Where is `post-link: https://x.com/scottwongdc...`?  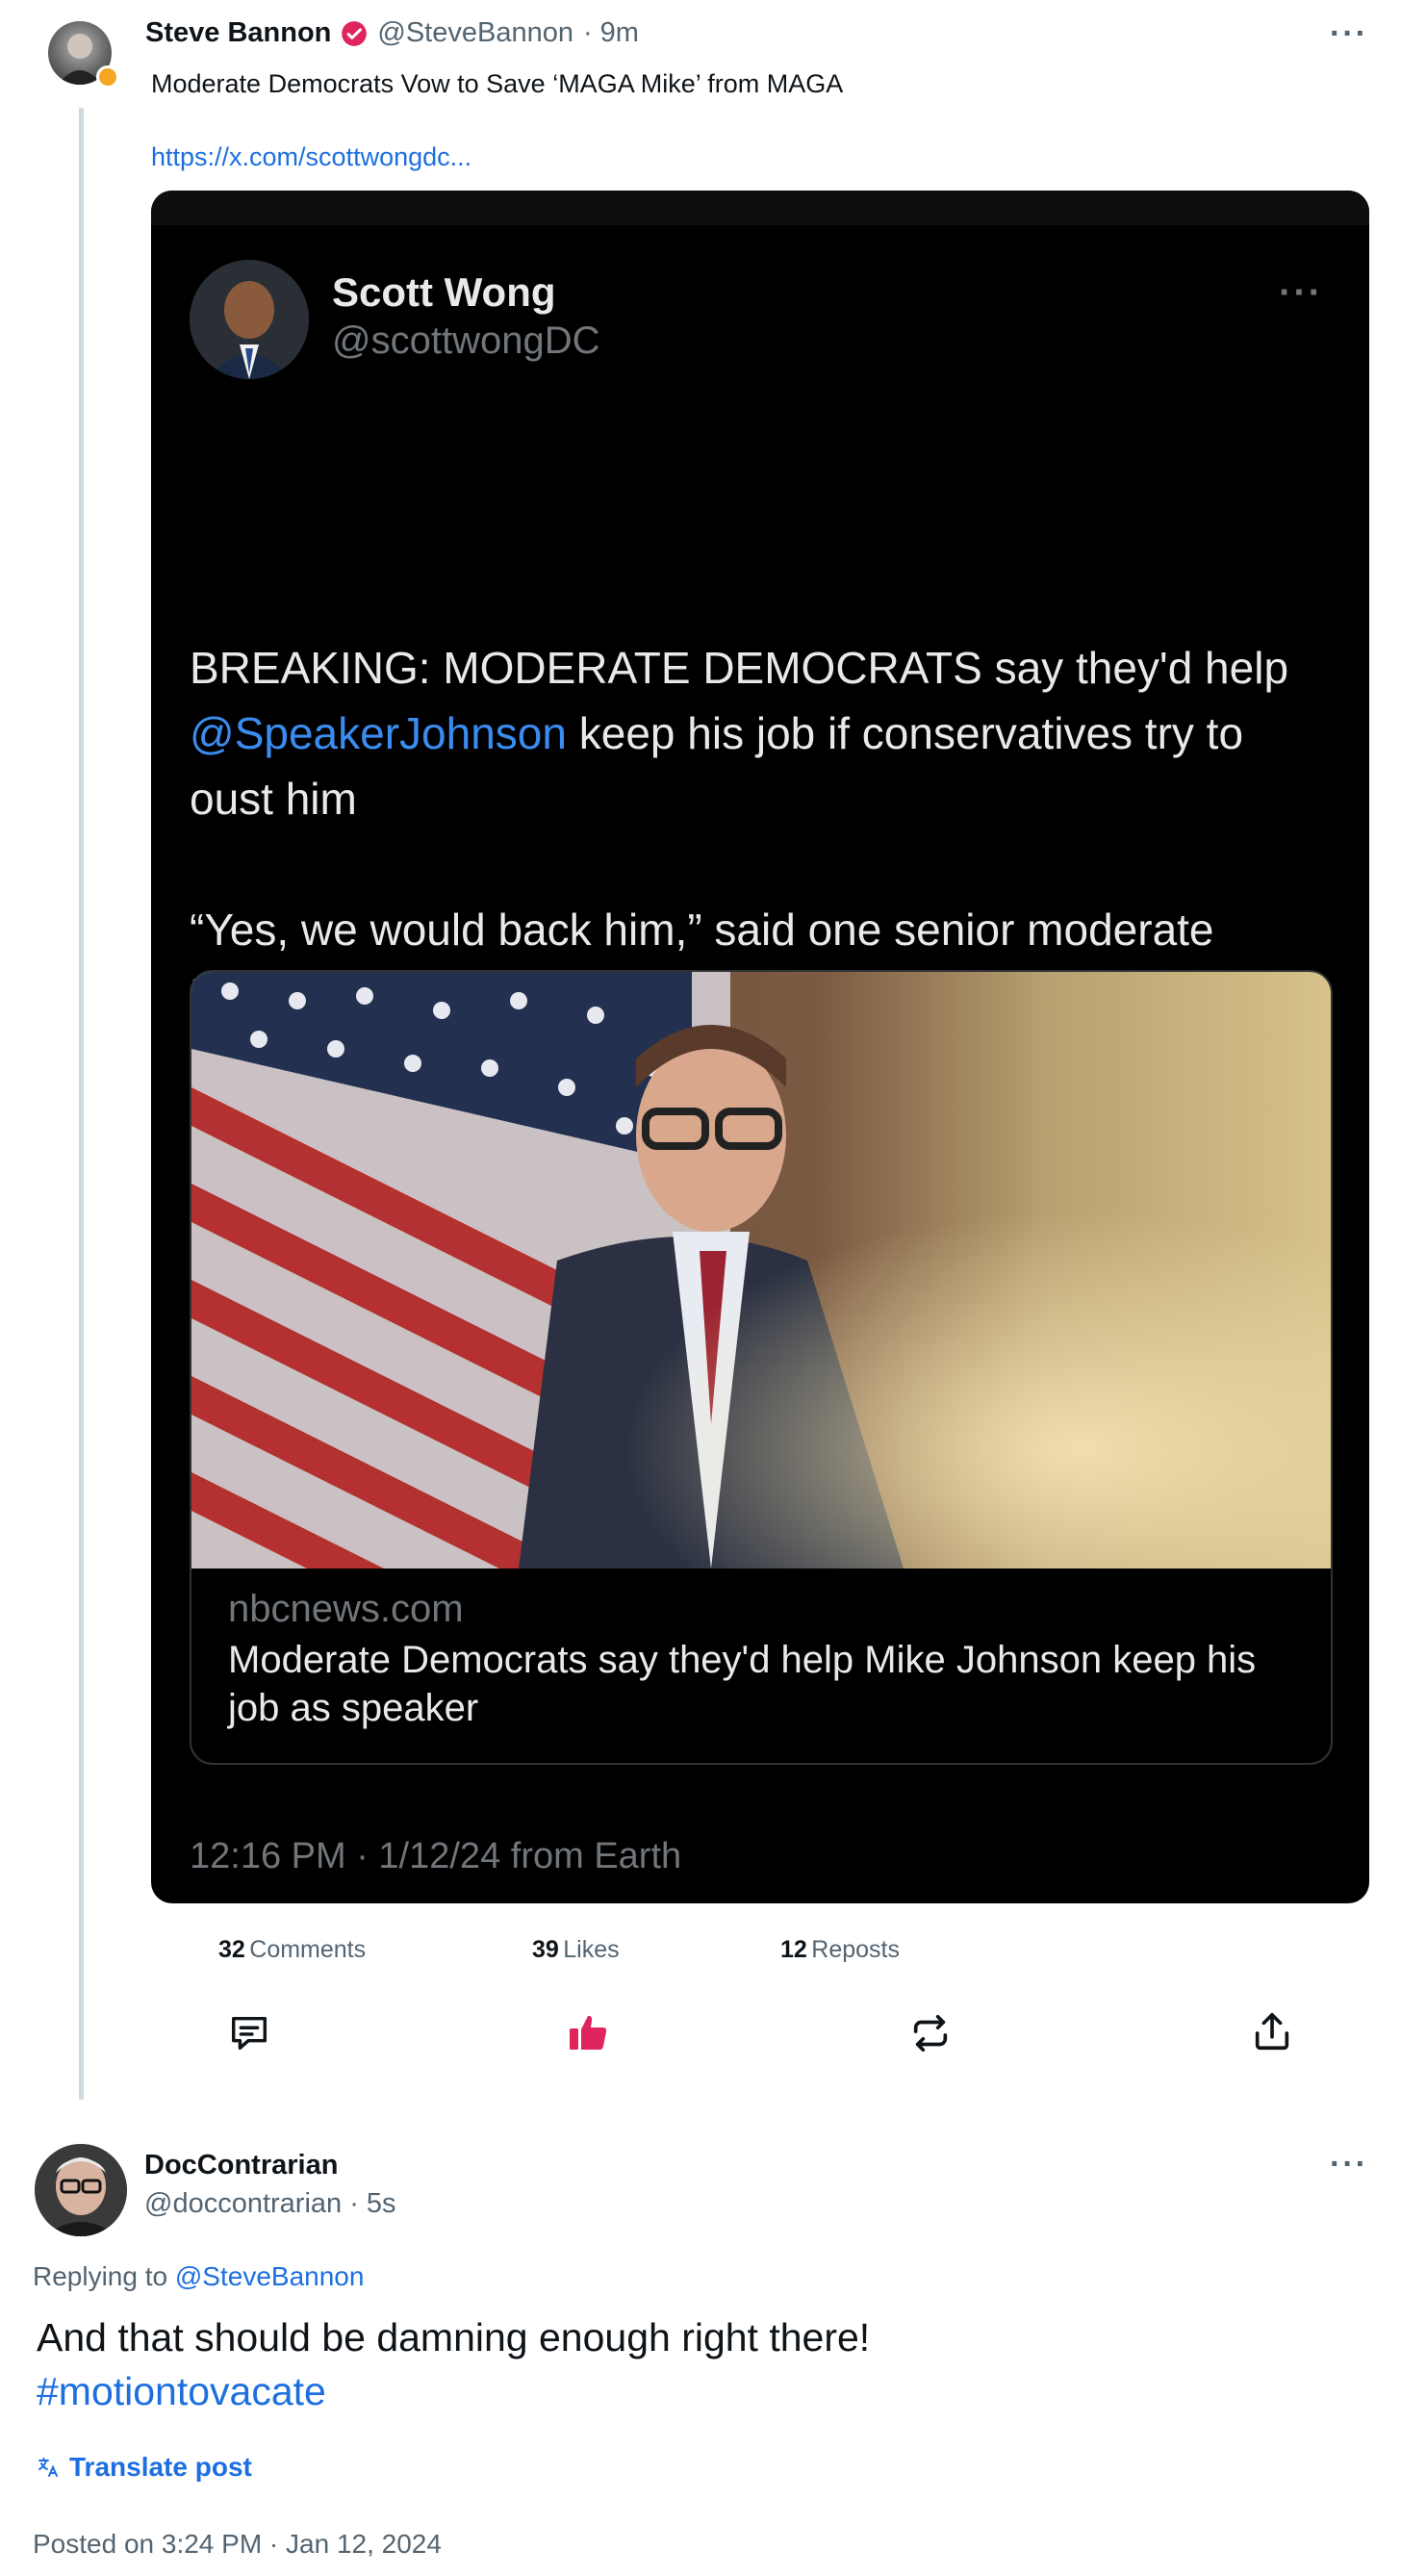
post-link: https://x.com/scottwongdc... is located at coordinates (311, 157).